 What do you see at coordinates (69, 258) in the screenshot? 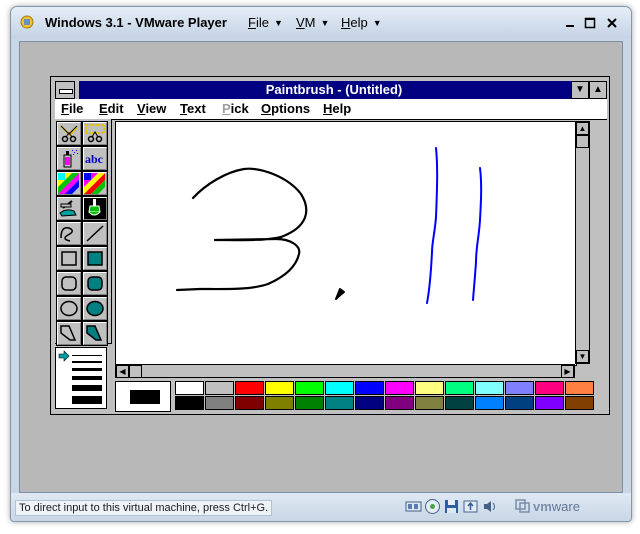
I see `tool-box` at bounding box center [69, 258].